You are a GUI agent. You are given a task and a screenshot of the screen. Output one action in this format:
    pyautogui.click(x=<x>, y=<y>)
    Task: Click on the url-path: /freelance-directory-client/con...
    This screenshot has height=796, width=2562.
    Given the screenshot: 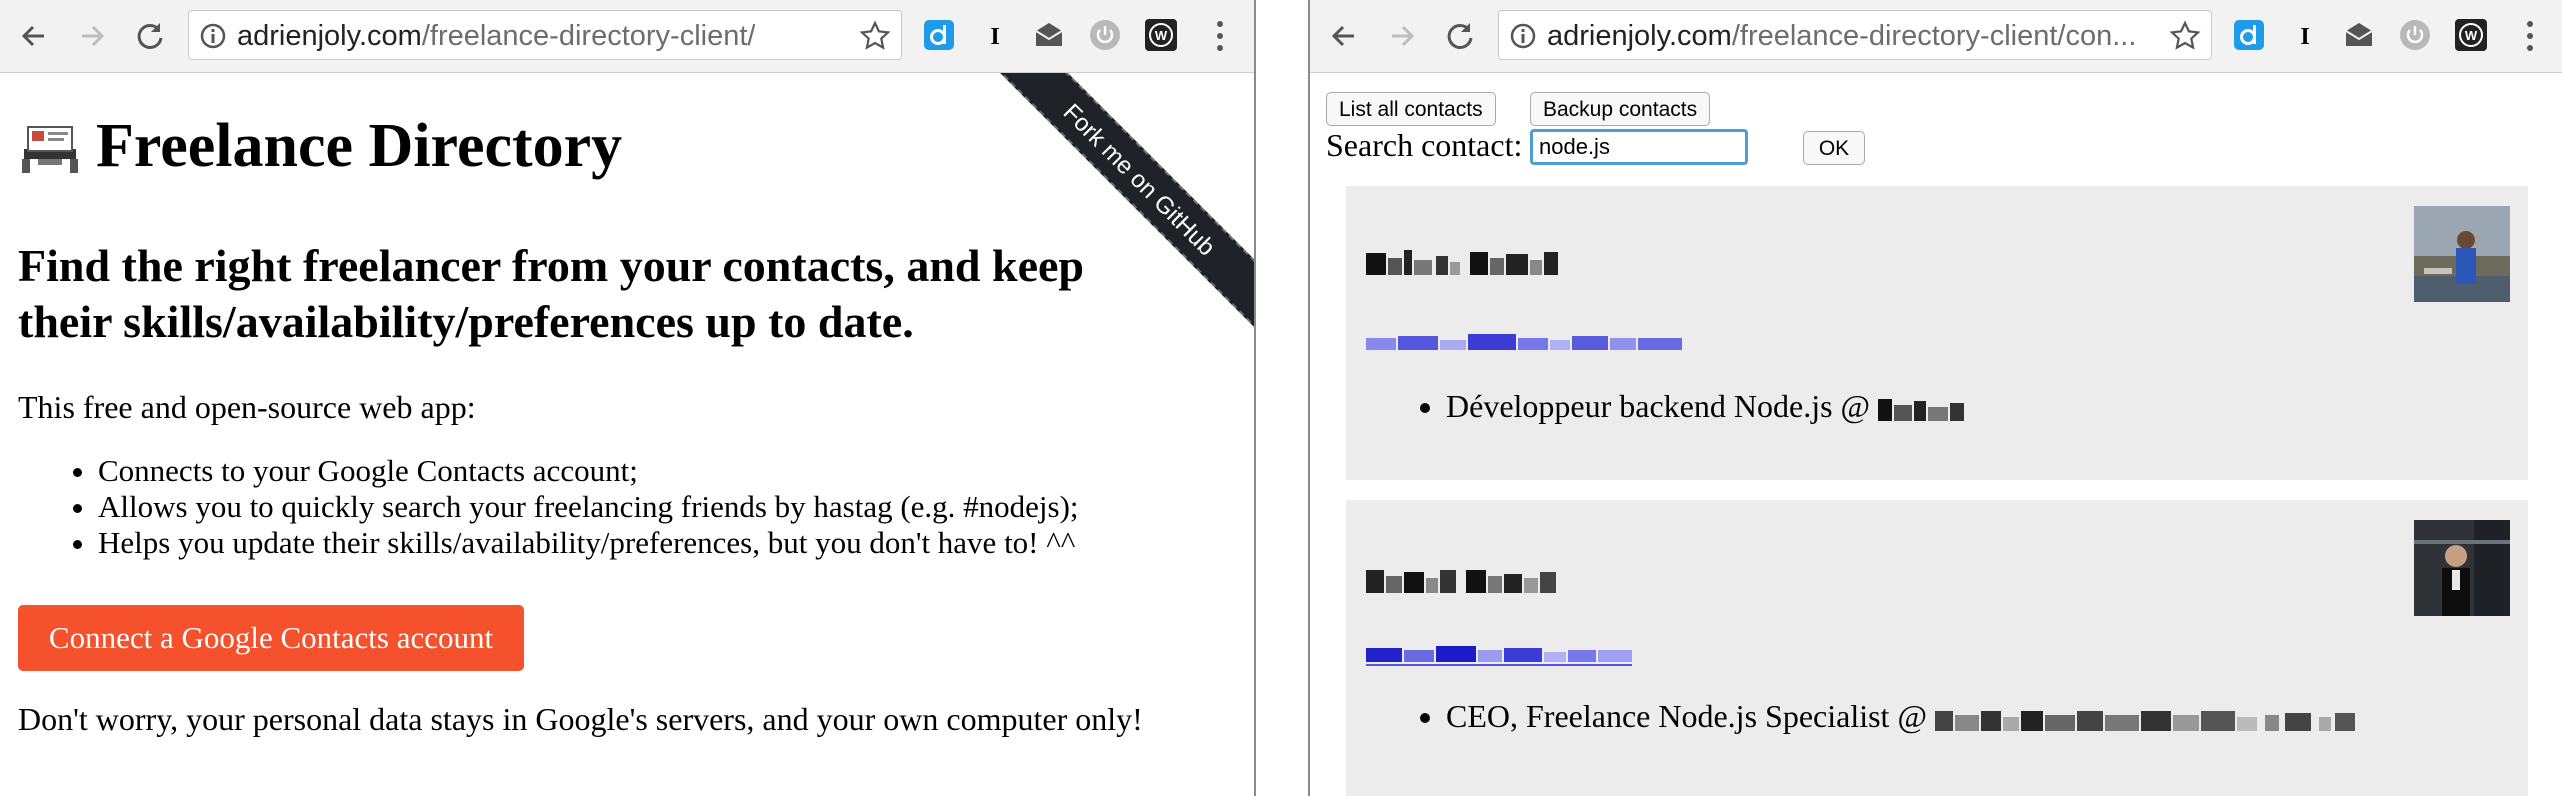 What is the action you would take?
    pyautogui.click(x=1934, y=36)
    